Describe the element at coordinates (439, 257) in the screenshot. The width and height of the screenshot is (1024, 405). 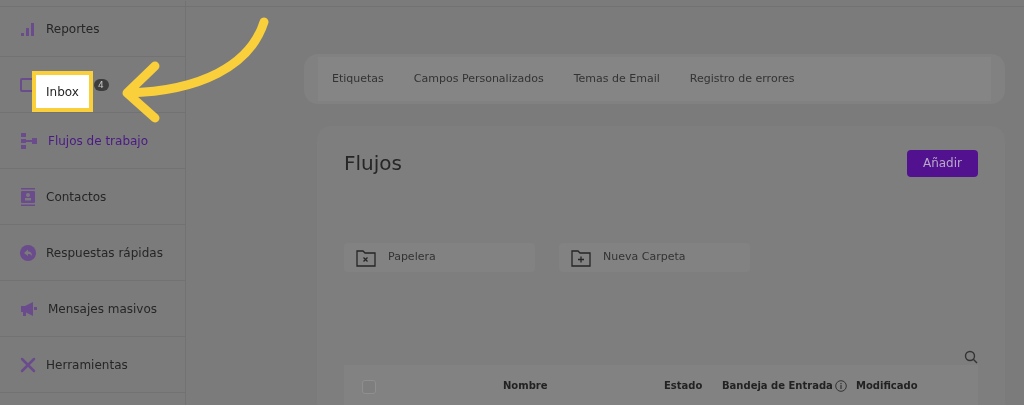
I see `folder-button: Papelera` at that location.